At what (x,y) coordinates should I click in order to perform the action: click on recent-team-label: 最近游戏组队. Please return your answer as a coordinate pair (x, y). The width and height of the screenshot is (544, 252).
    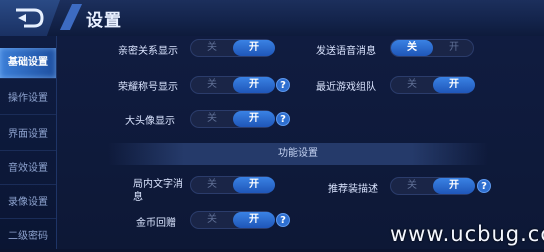
    Looking at the image, I should click on (346, 87).